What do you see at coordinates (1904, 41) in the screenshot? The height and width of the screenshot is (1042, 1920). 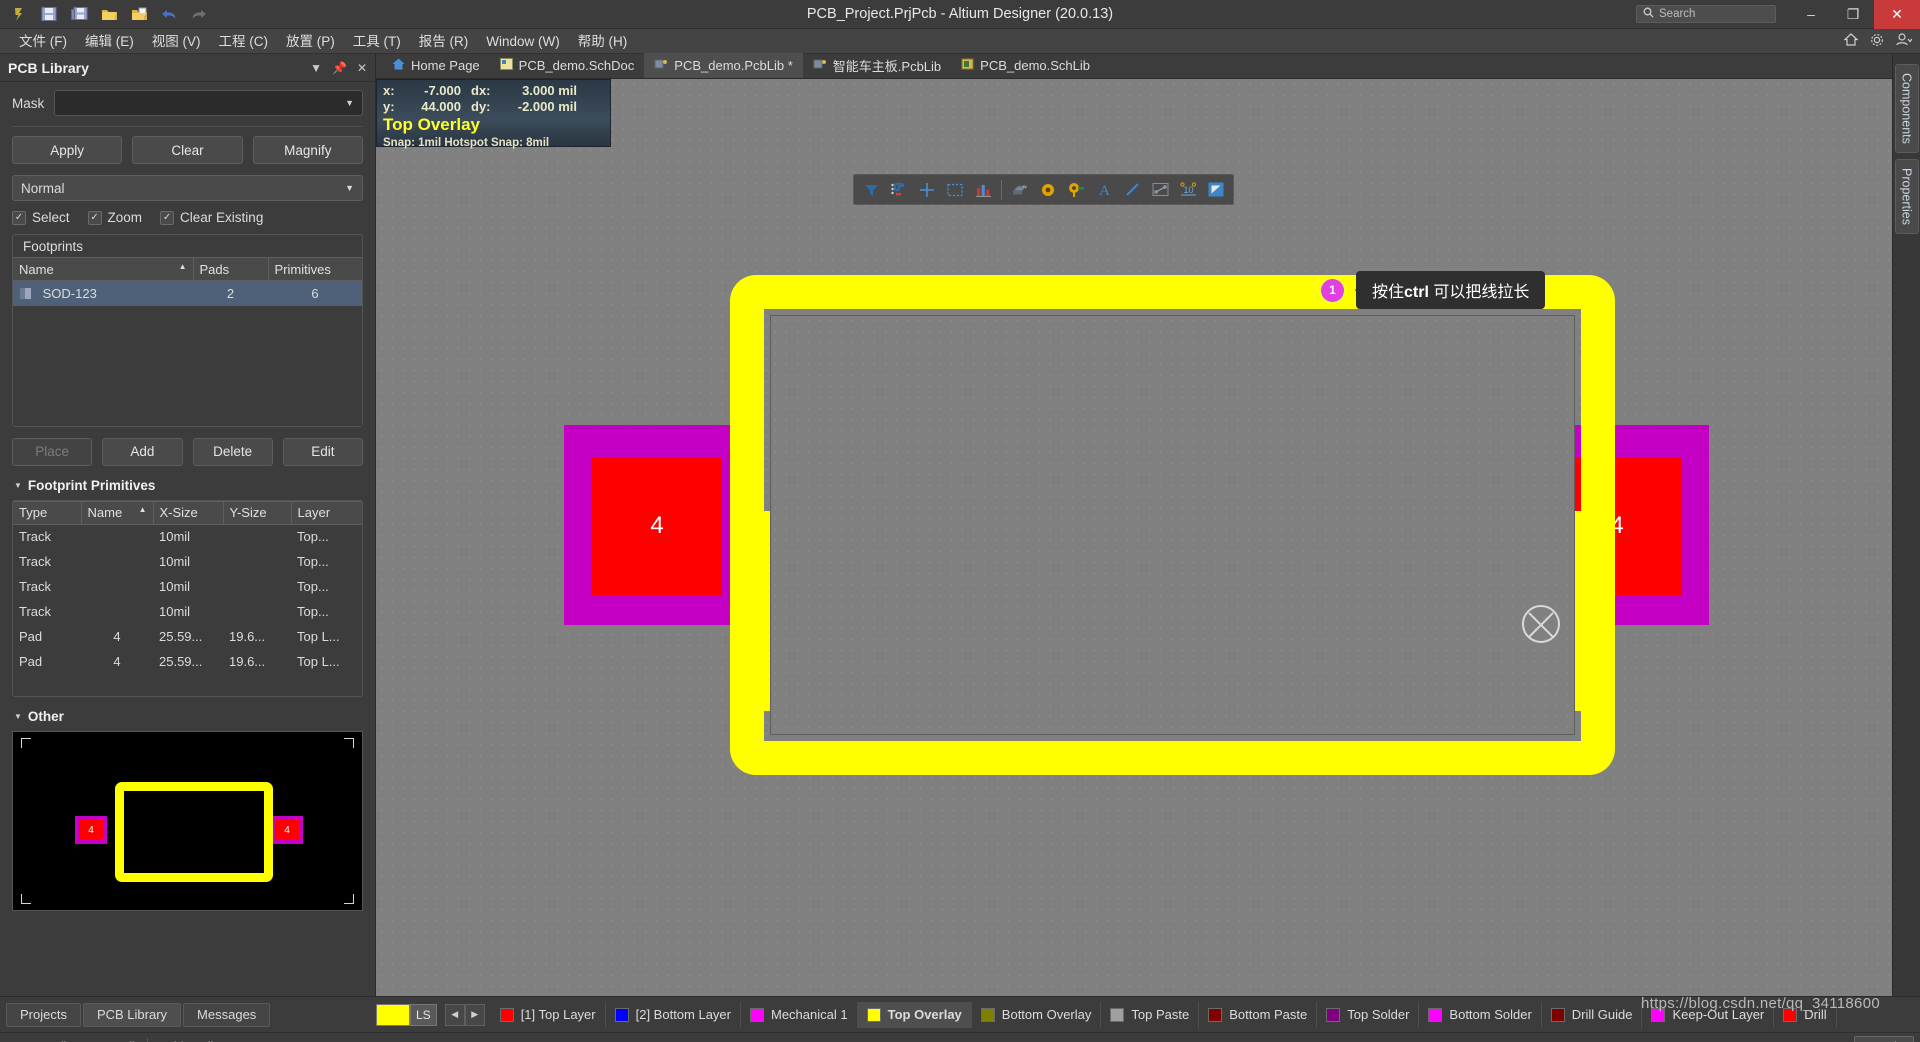 I see `user-account-icon` at bounding box center [1904, 41].